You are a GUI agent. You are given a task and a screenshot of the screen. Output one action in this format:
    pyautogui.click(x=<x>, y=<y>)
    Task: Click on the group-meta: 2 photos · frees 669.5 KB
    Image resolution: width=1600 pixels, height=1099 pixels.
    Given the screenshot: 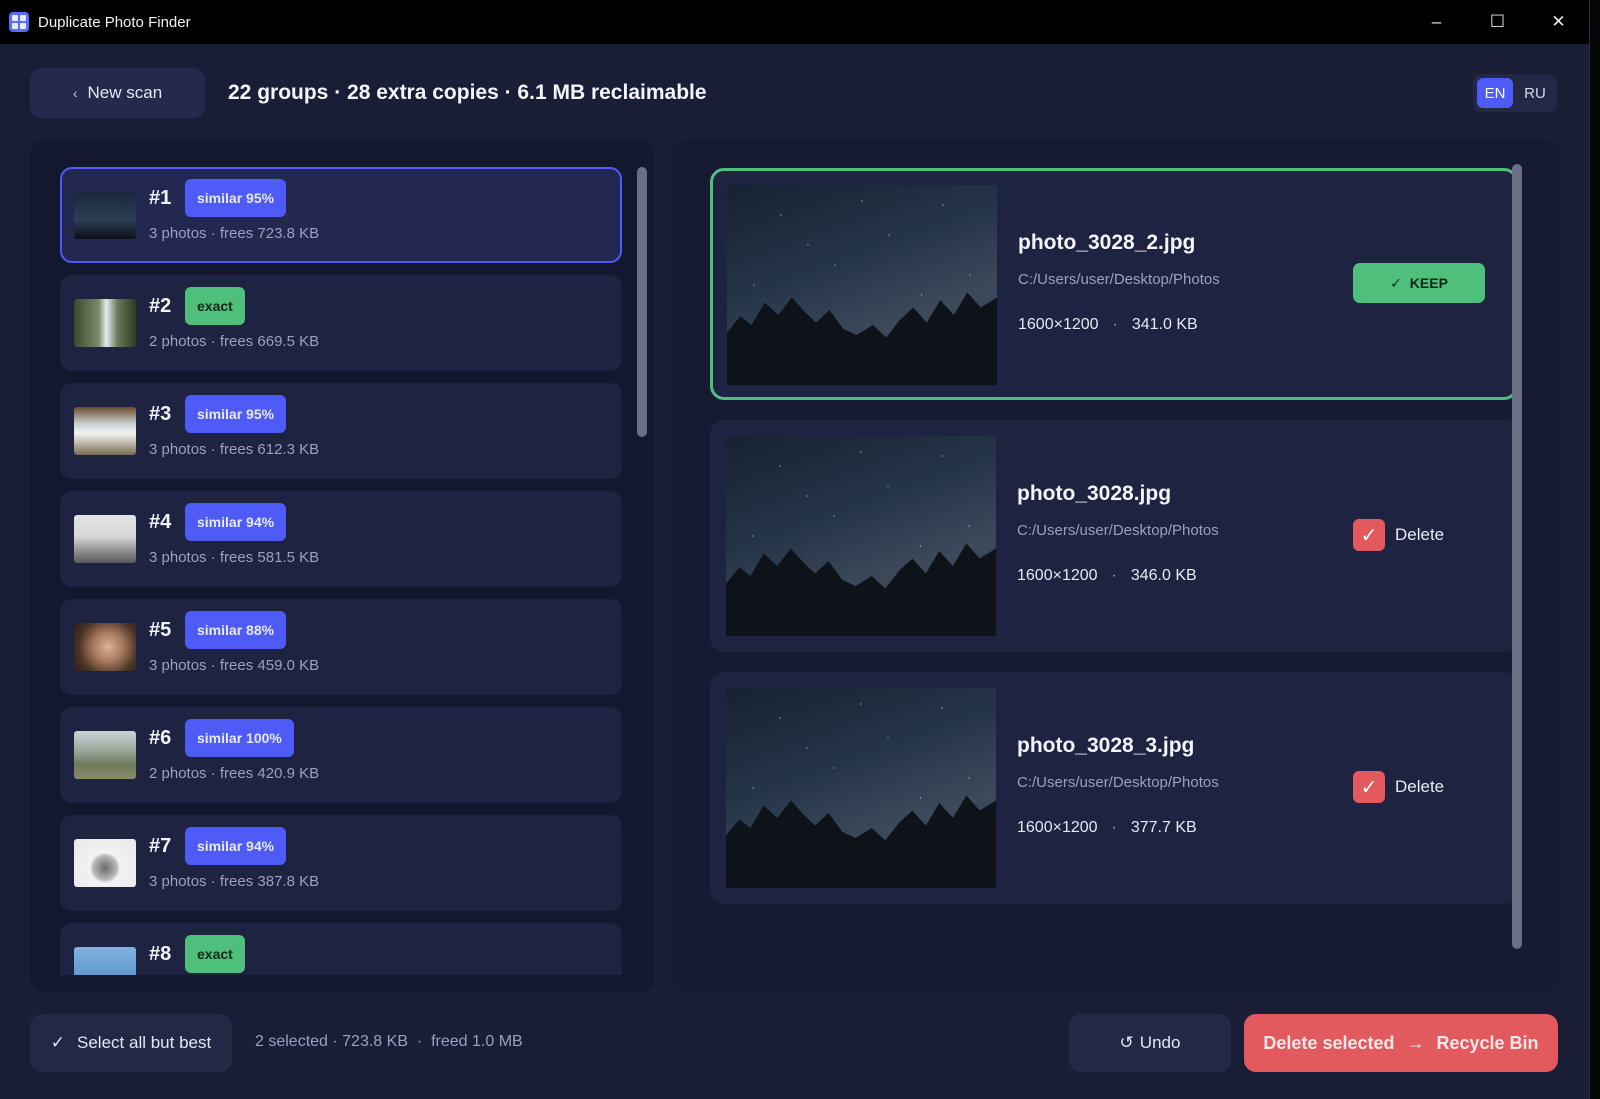 What is the action you would take?
    pyautogui.click(x=234, y=341)
    